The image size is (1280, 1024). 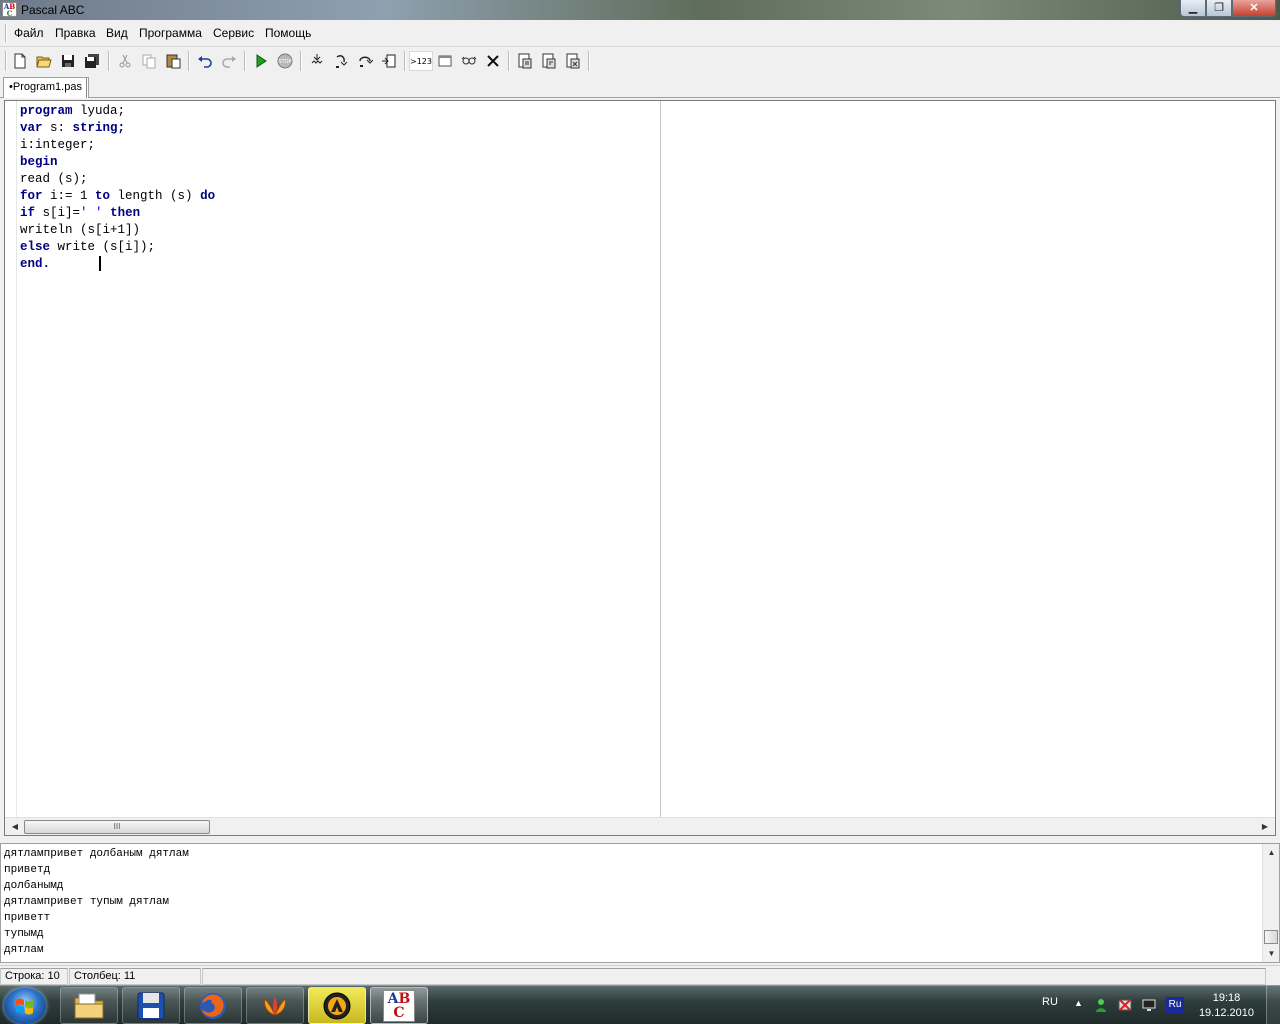 I want to click on output-window-button, so click(x=445, y=61).